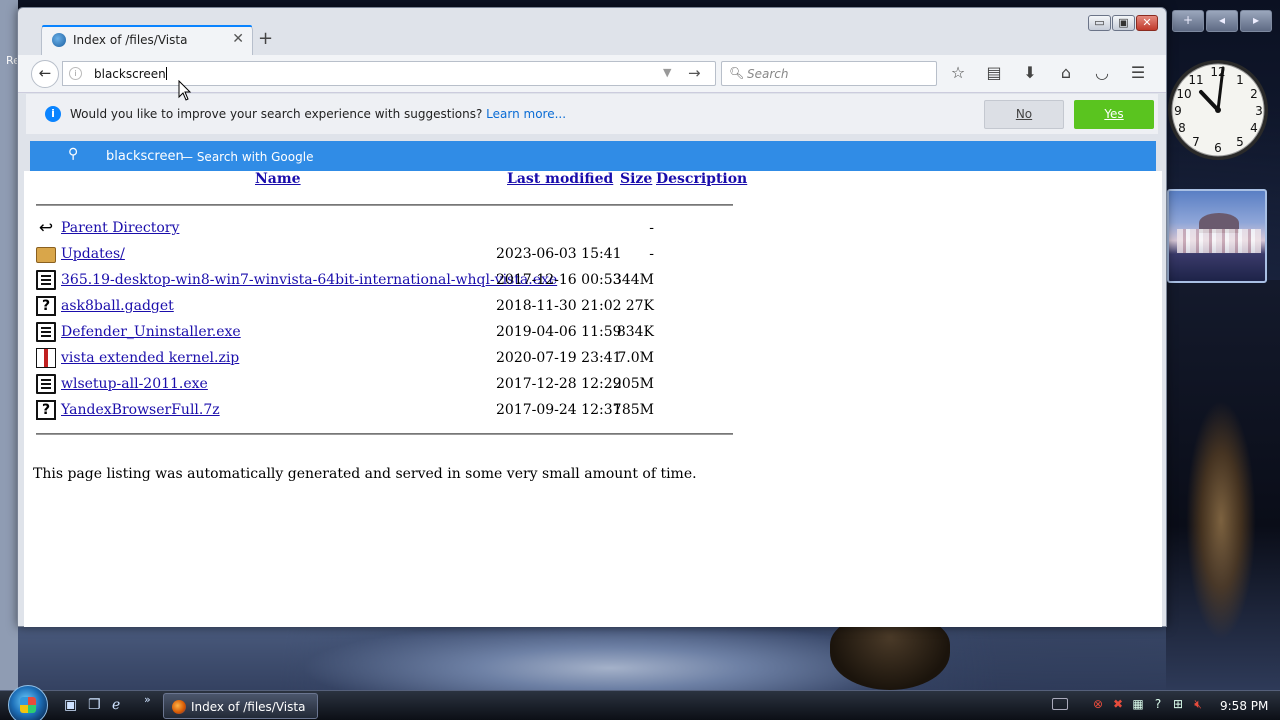 The height and width of the screenshot is (720, 1280). I want to click on url-input: blackscreen, so click(130, 74).